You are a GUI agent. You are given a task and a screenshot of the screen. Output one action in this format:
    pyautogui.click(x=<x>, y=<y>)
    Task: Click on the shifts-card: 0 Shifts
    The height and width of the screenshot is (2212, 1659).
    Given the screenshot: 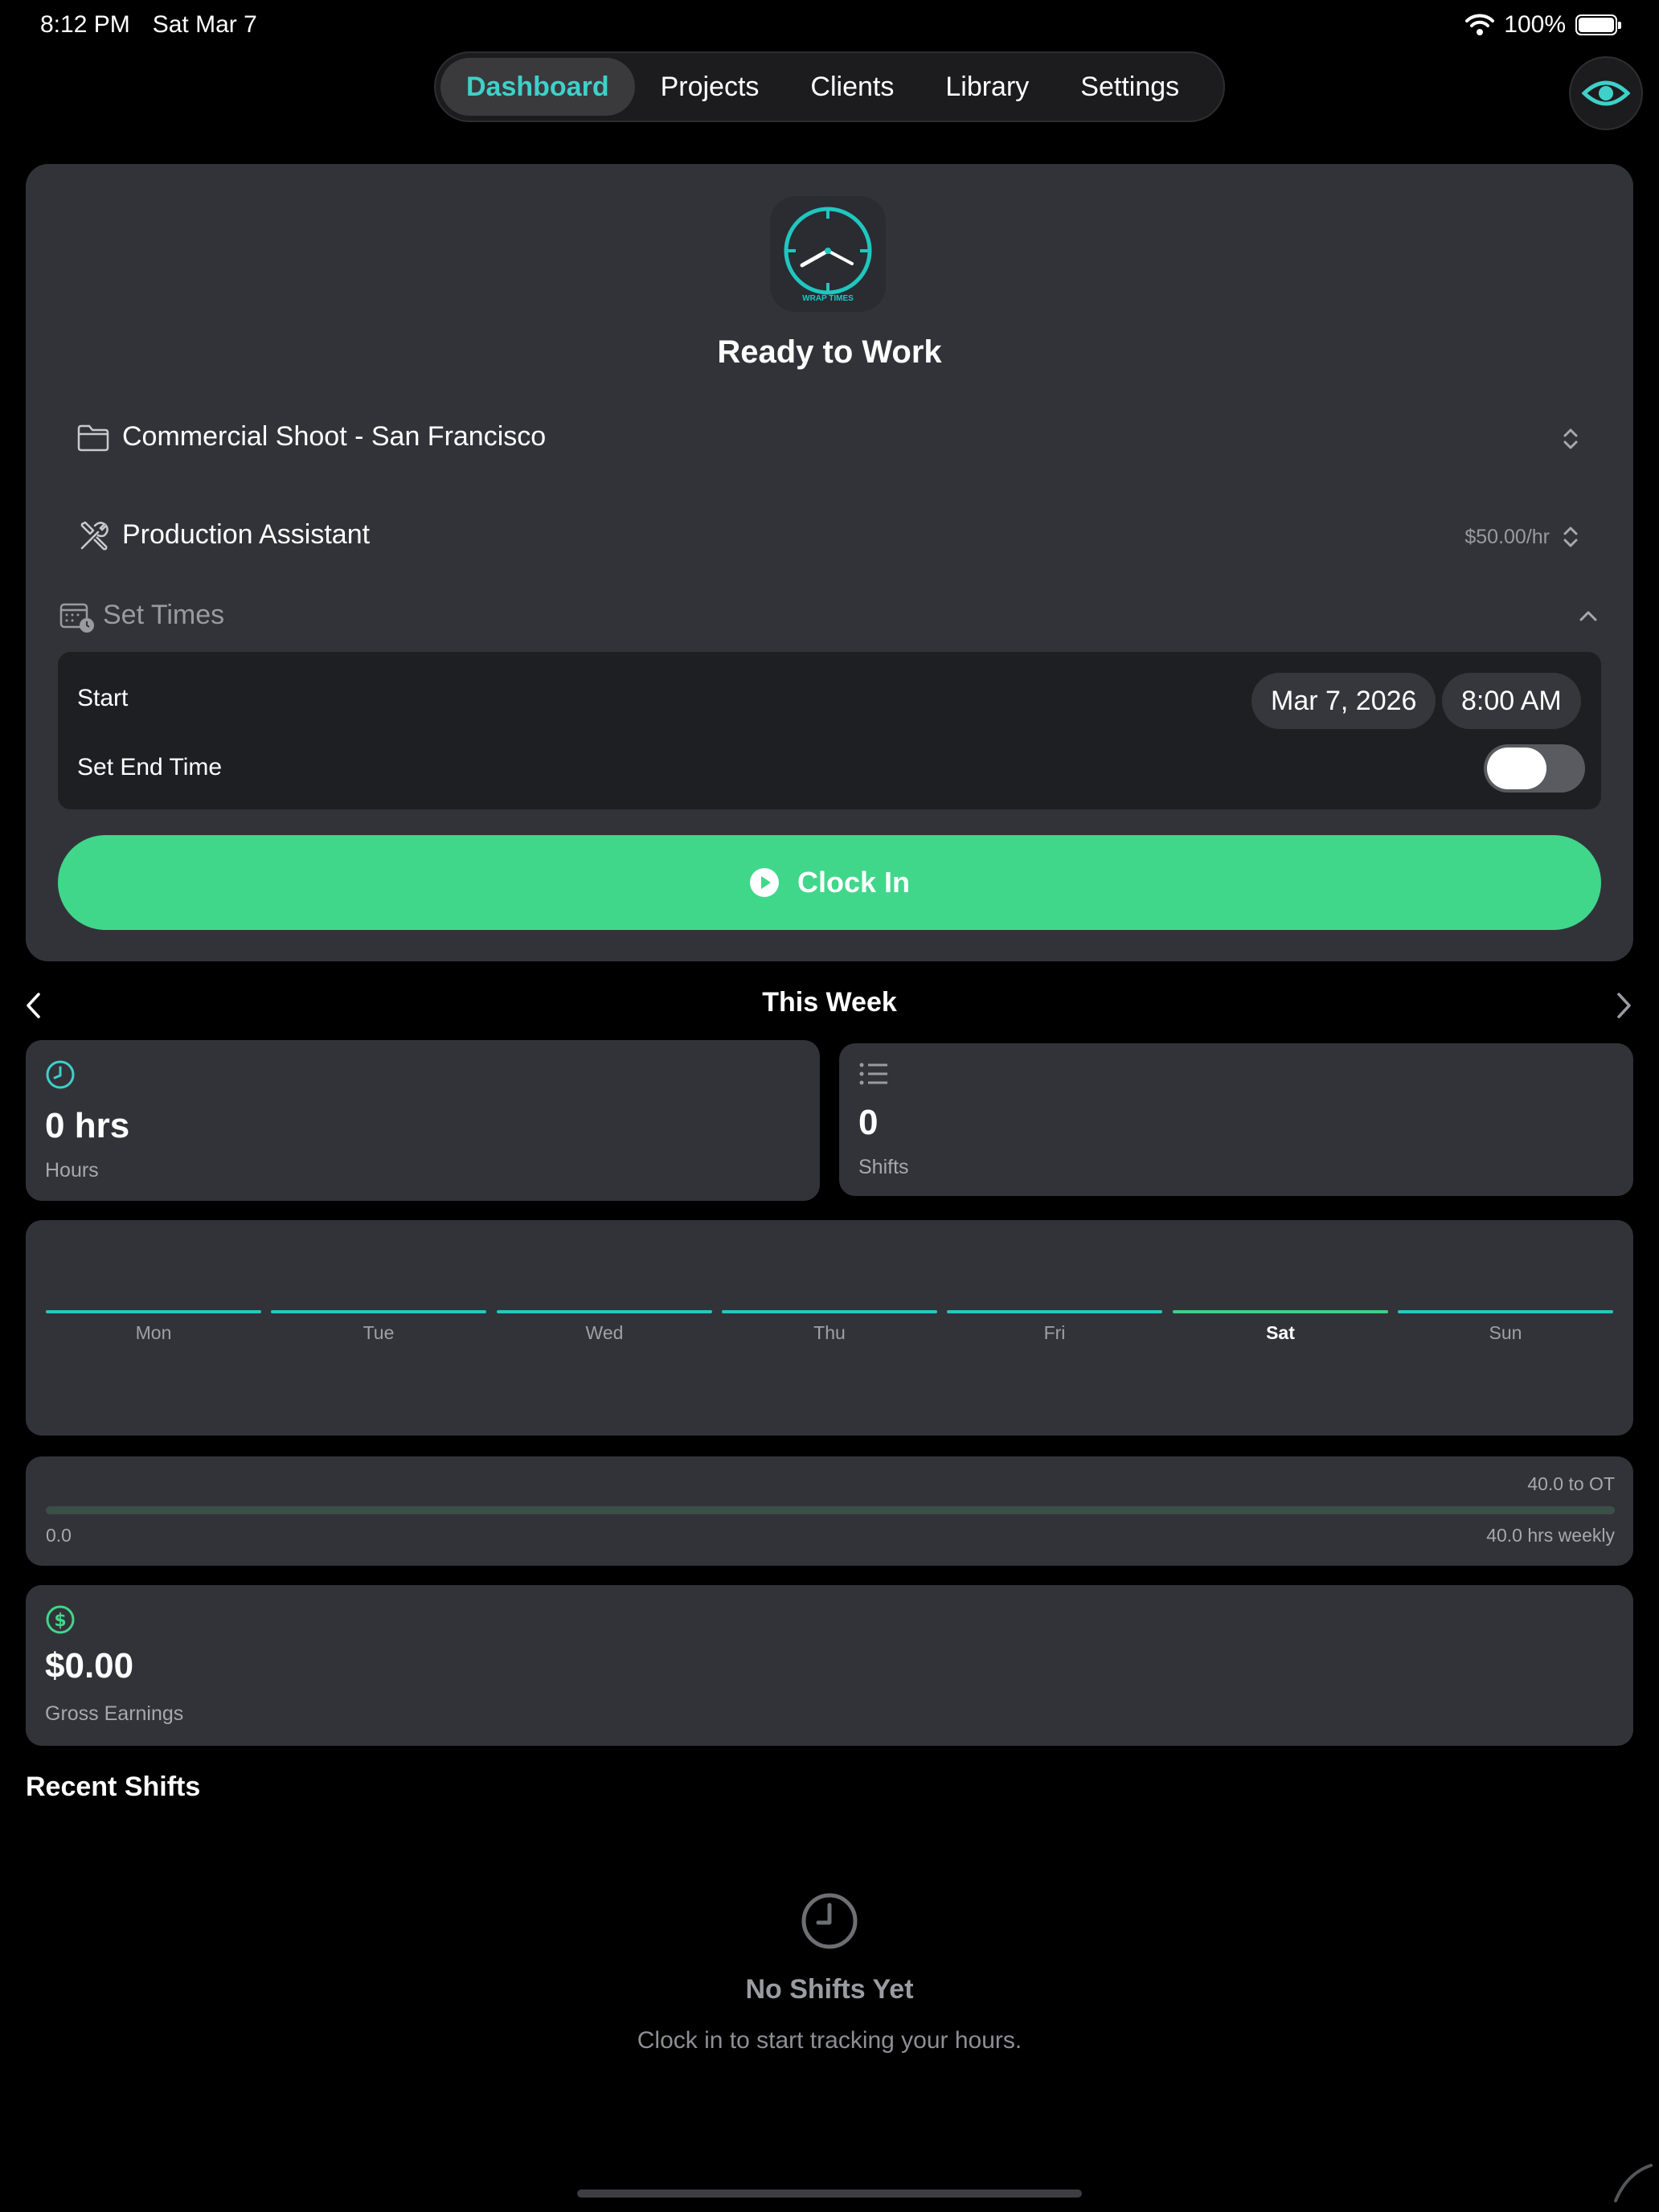 What is the action you would take?
    pyautogui.click(x=1236, y=1119)
    